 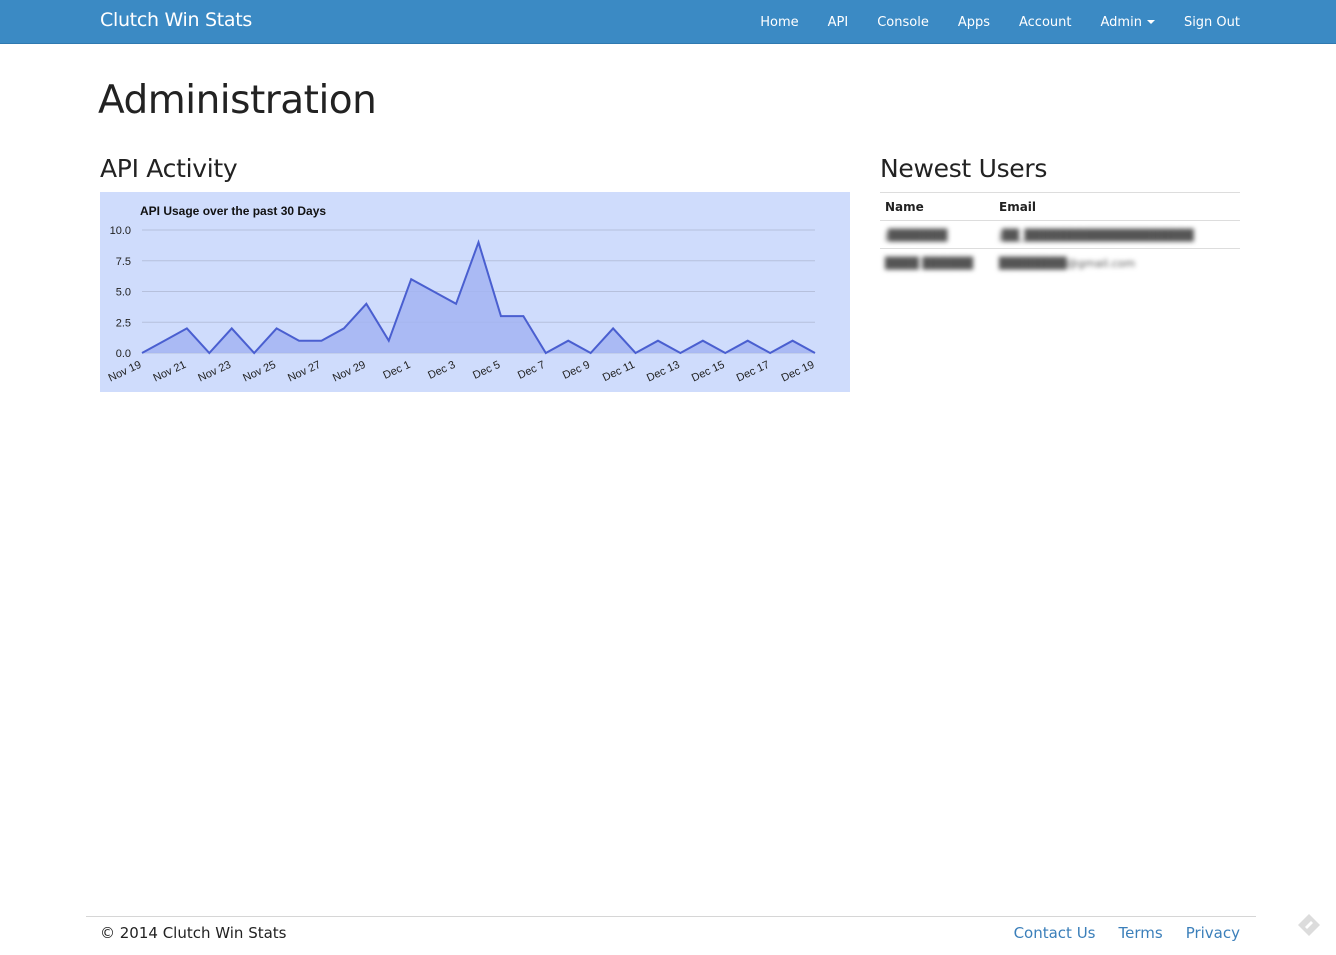 I want to click on user-email: j██_████████████████████, so click(x=1096, y=235).